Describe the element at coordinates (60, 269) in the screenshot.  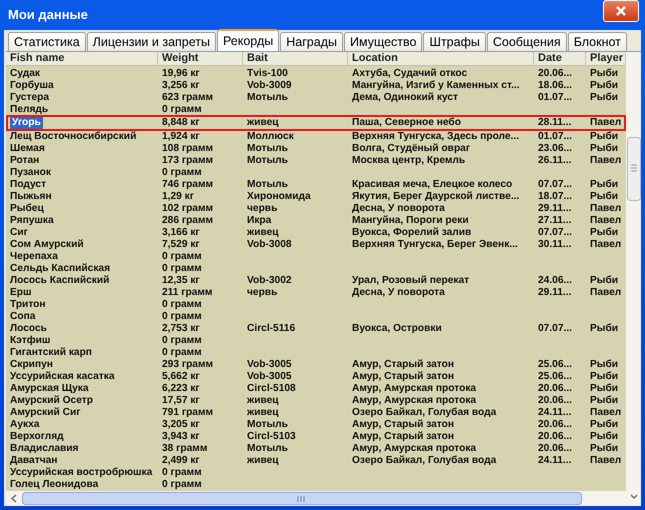
I see `table-cell: Сельдь Каспийская` at that location.